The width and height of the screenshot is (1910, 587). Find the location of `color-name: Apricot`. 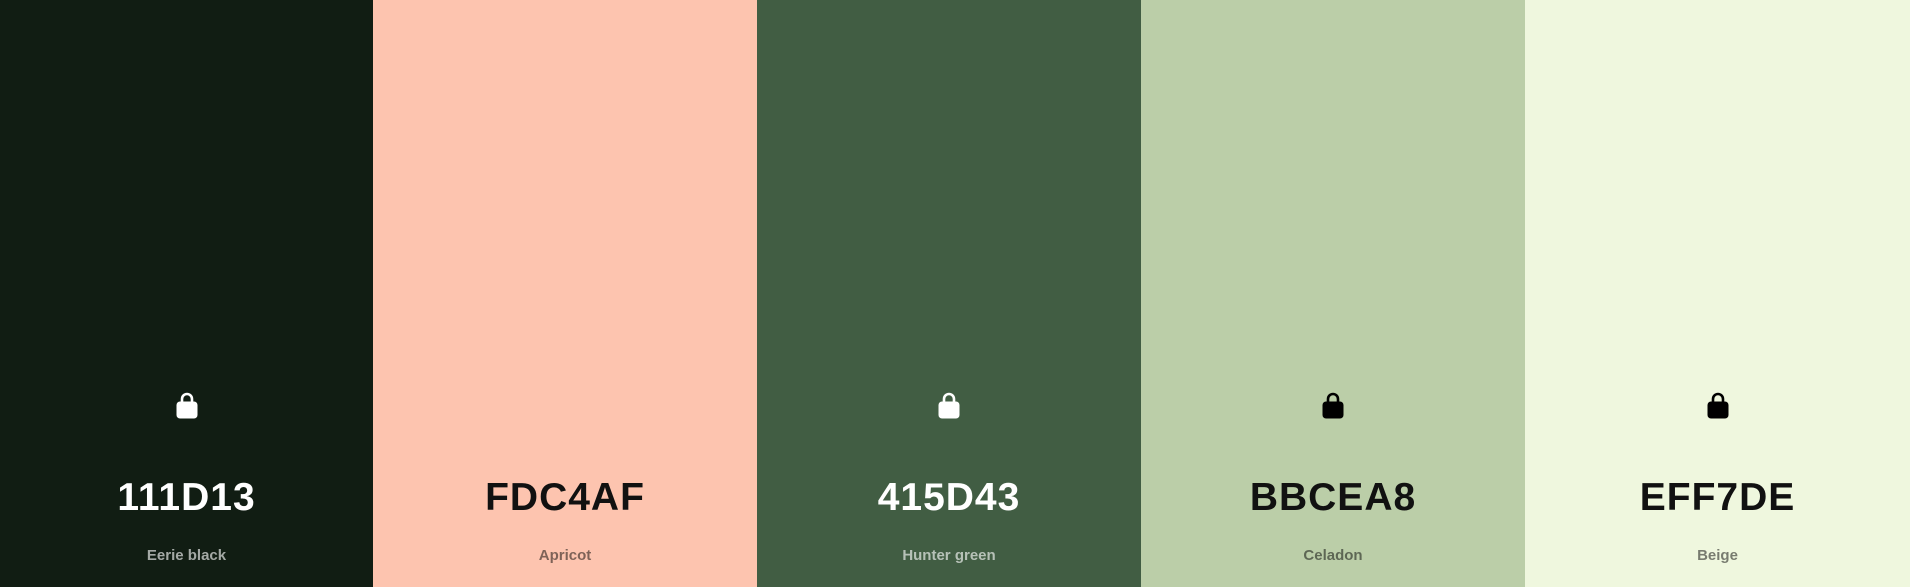

color-name: Apricot is located at coordinates (565, 555).